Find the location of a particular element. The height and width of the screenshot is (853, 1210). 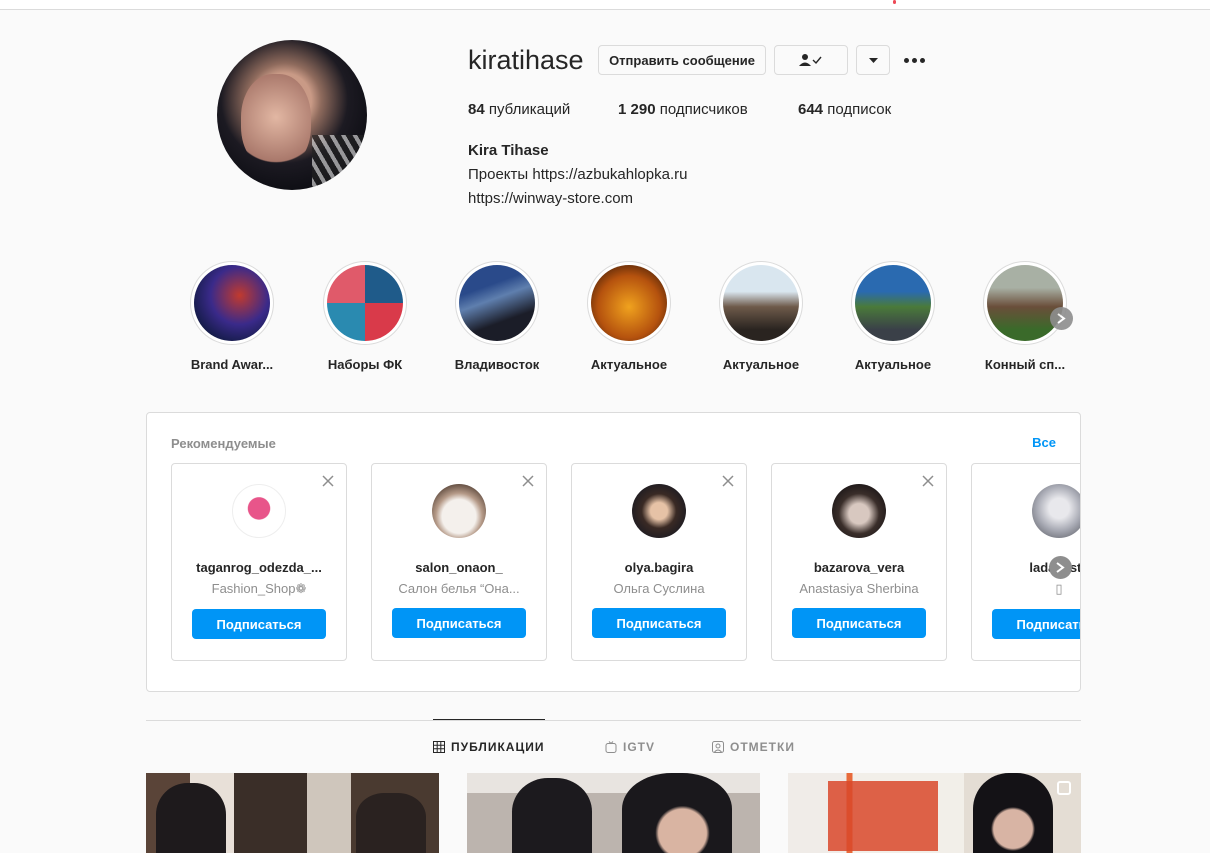

tagged-icon is located at coordinates (718, 747).